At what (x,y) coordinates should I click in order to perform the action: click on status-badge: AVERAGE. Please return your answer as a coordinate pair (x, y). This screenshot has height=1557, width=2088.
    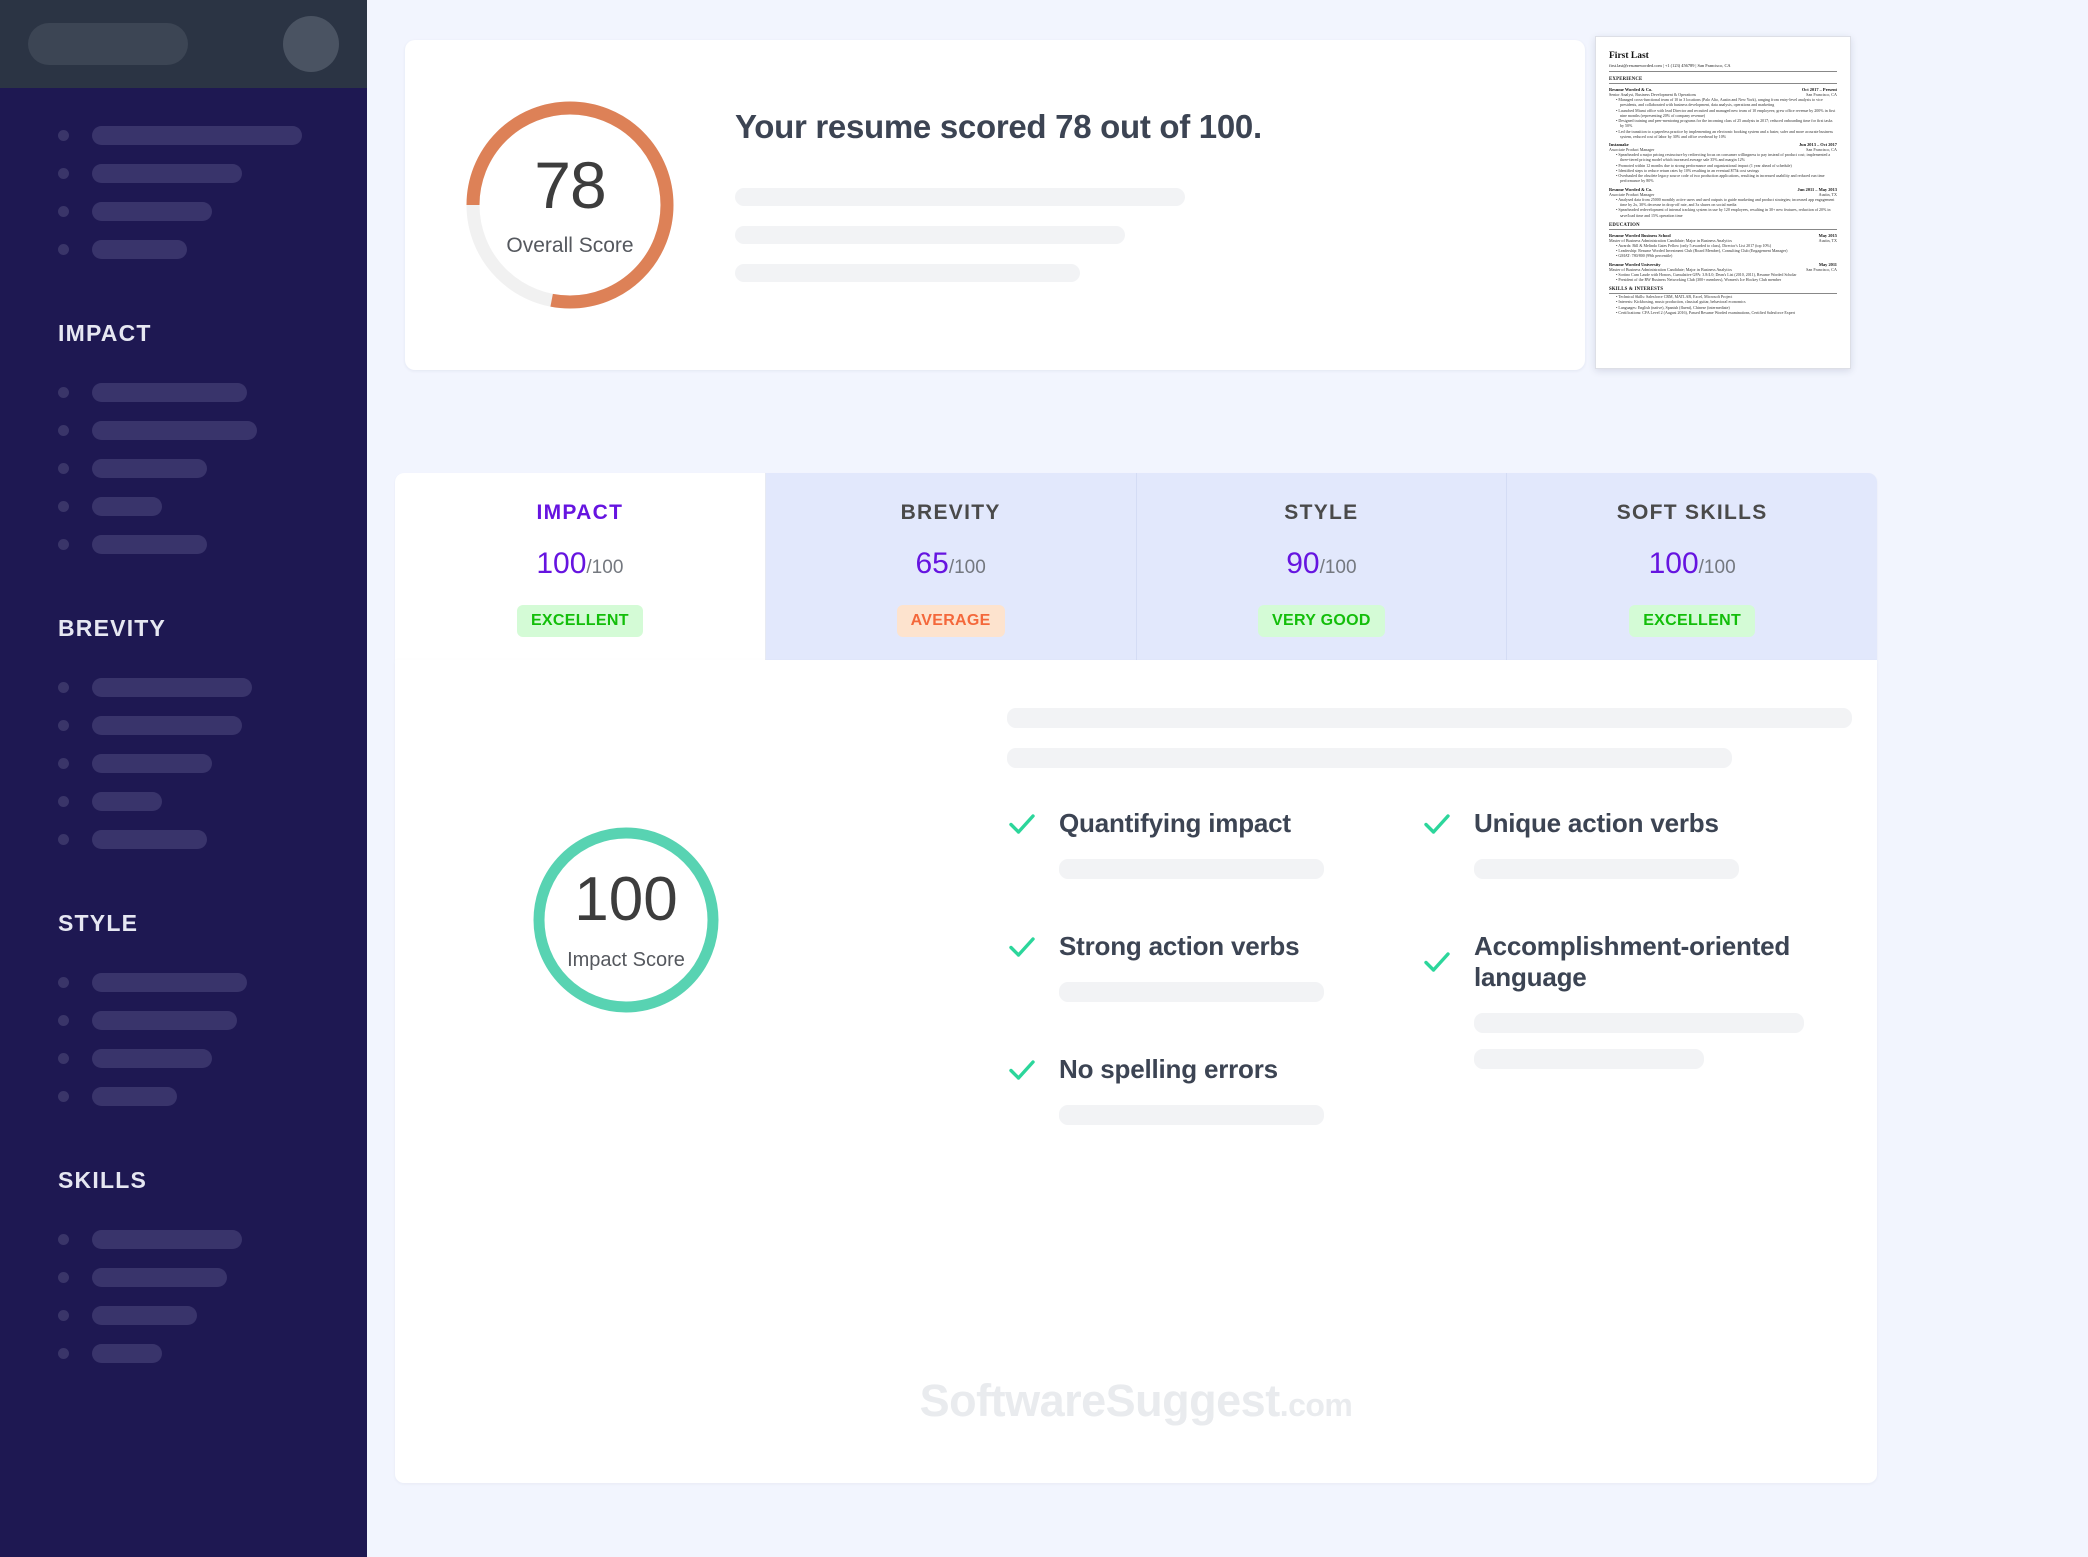
    Looking at the image, I should click on (950, 620).